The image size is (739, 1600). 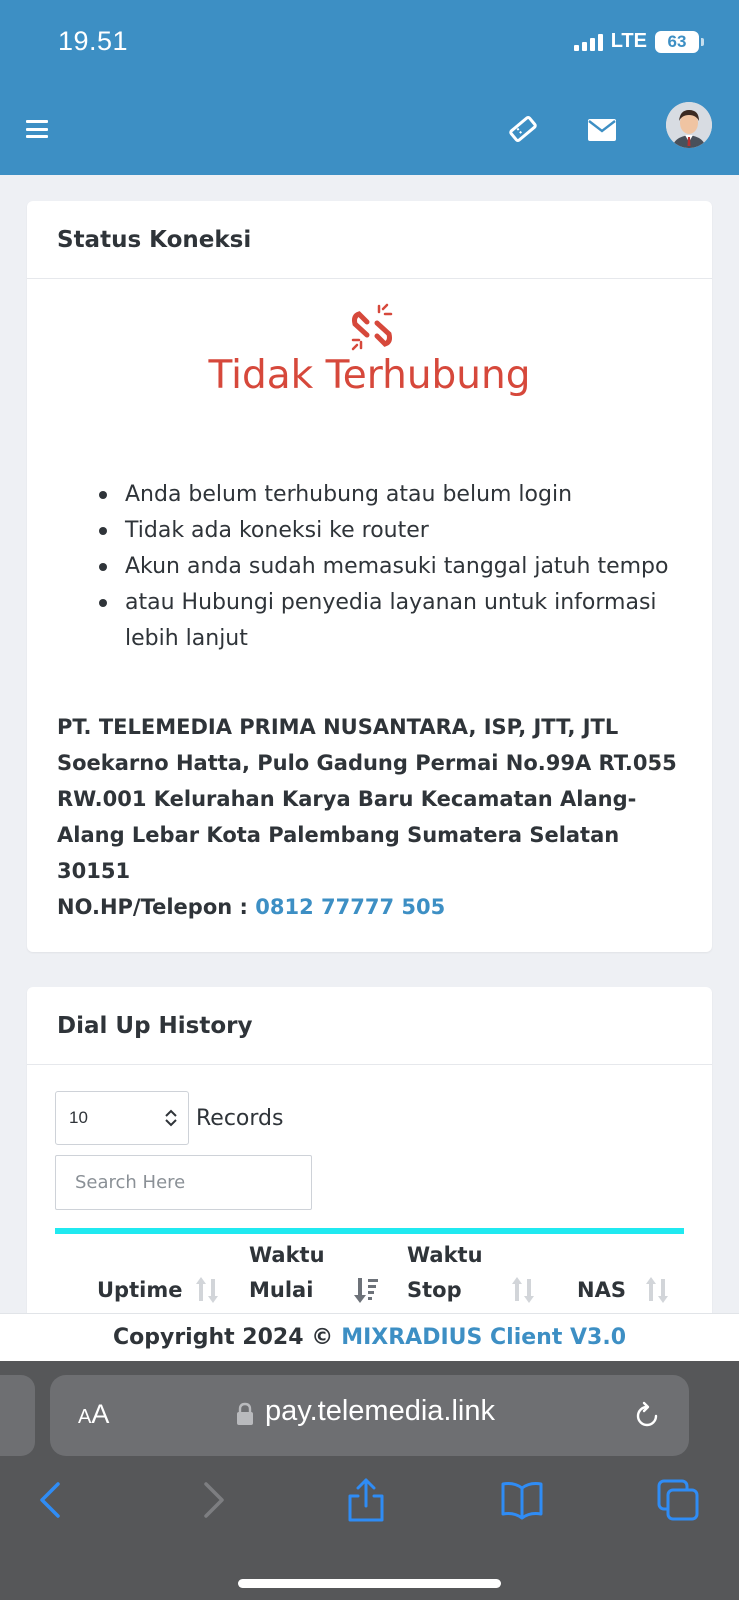 What do you see at coordinates (366, 1290) in the screenshot?
I see `sort-desc-icon` at bounding box center [366, 1290].